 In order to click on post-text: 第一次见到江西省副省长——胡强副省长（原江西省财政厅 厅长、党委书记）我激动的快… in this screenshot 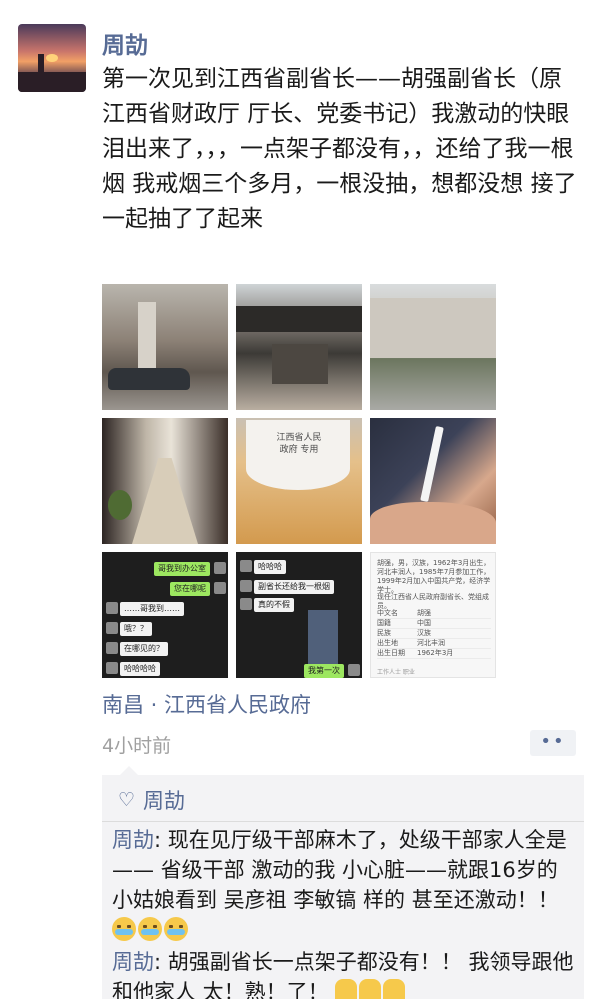, I will do `click(339, 149)`.